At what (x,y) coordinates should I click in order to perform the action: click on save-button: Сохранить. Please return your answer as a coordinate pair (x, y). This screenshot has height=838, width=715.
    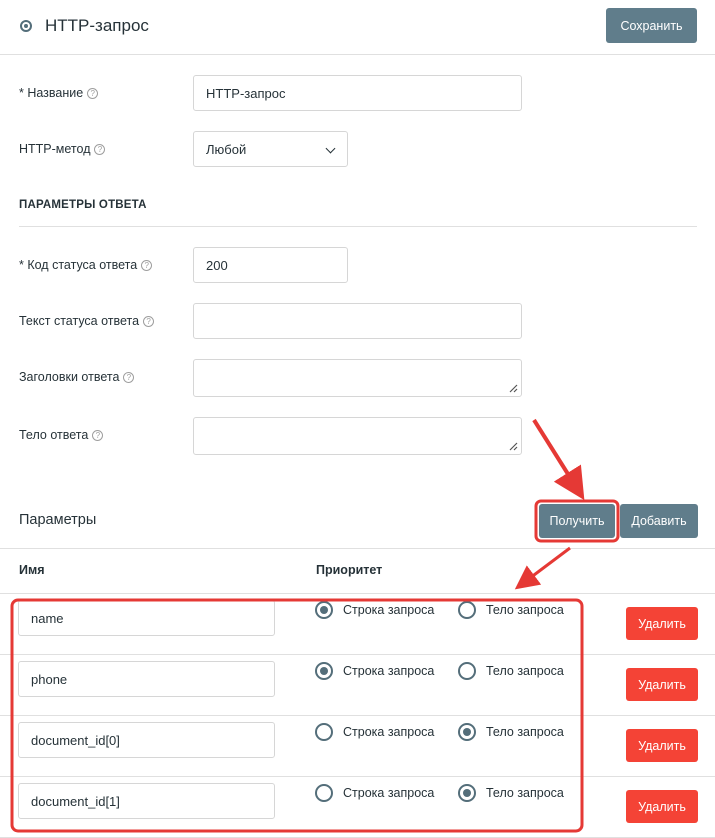
    Looking at the image, I should click on (651, 25).